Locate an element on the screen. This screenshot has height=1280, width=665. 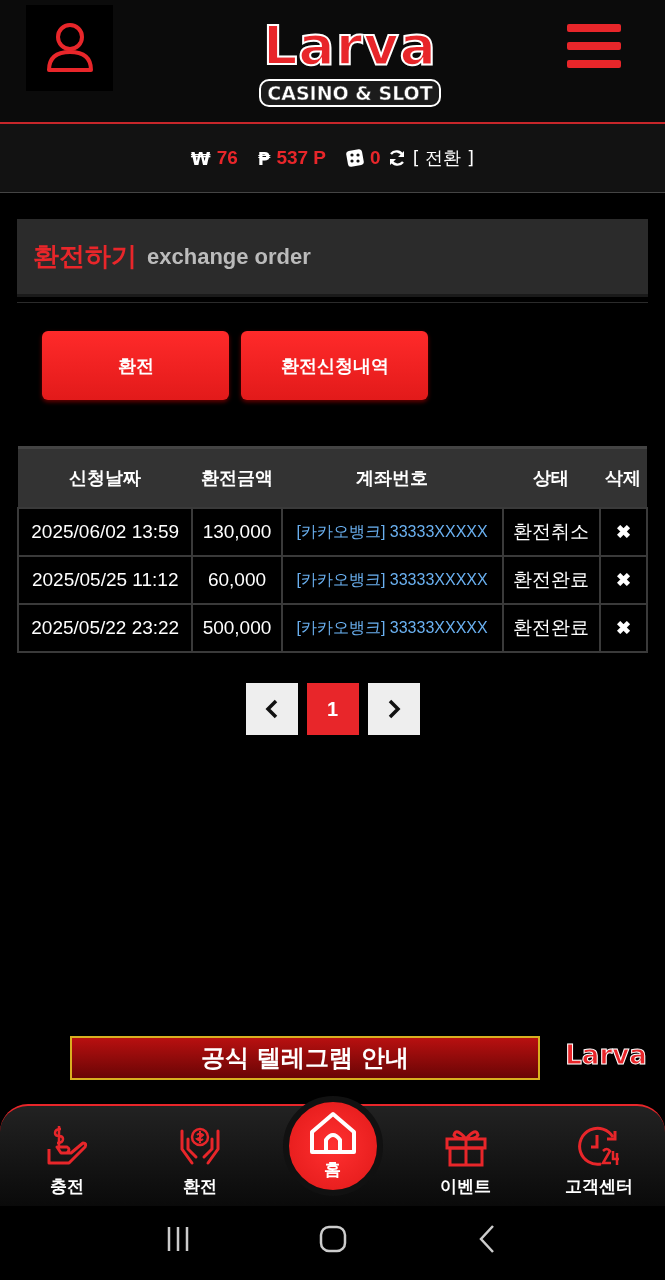
column-header: 상태 is located at coordinates (551, 477).